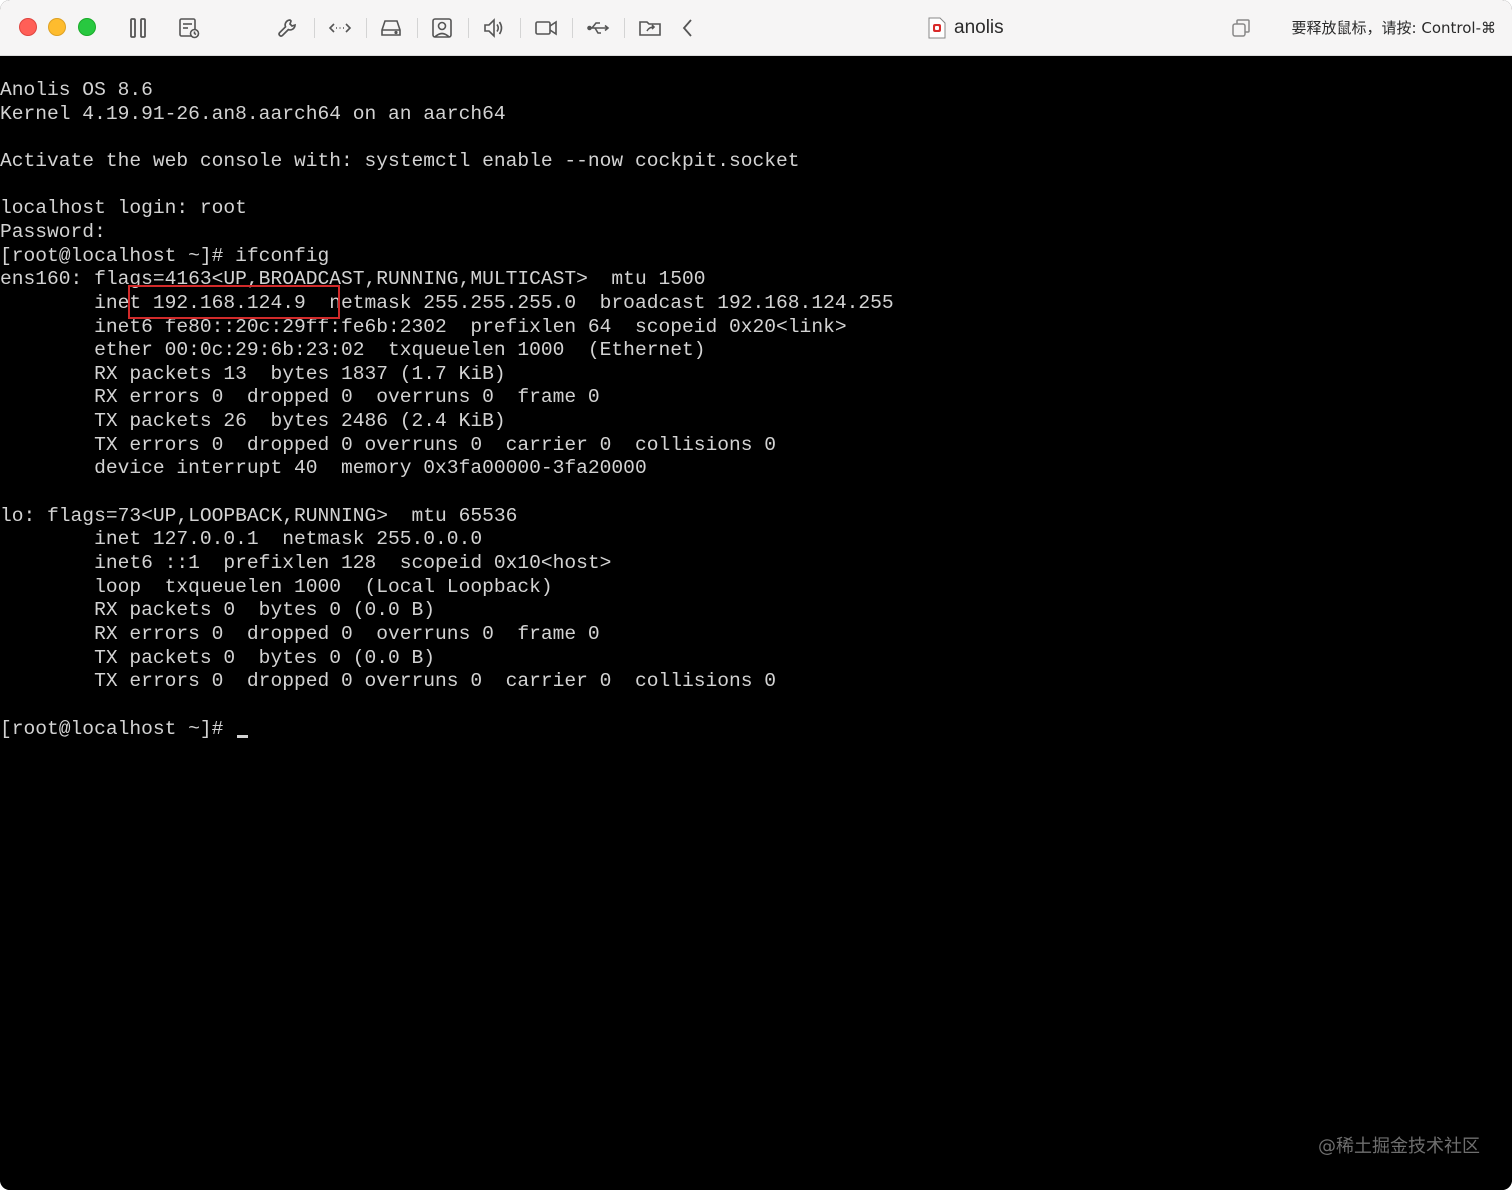  Describe the element at coordinates (218, 610) in the screenshot. I see `terminal-line: RX packets 0 bytes 0 (0.0 B)` at that location.